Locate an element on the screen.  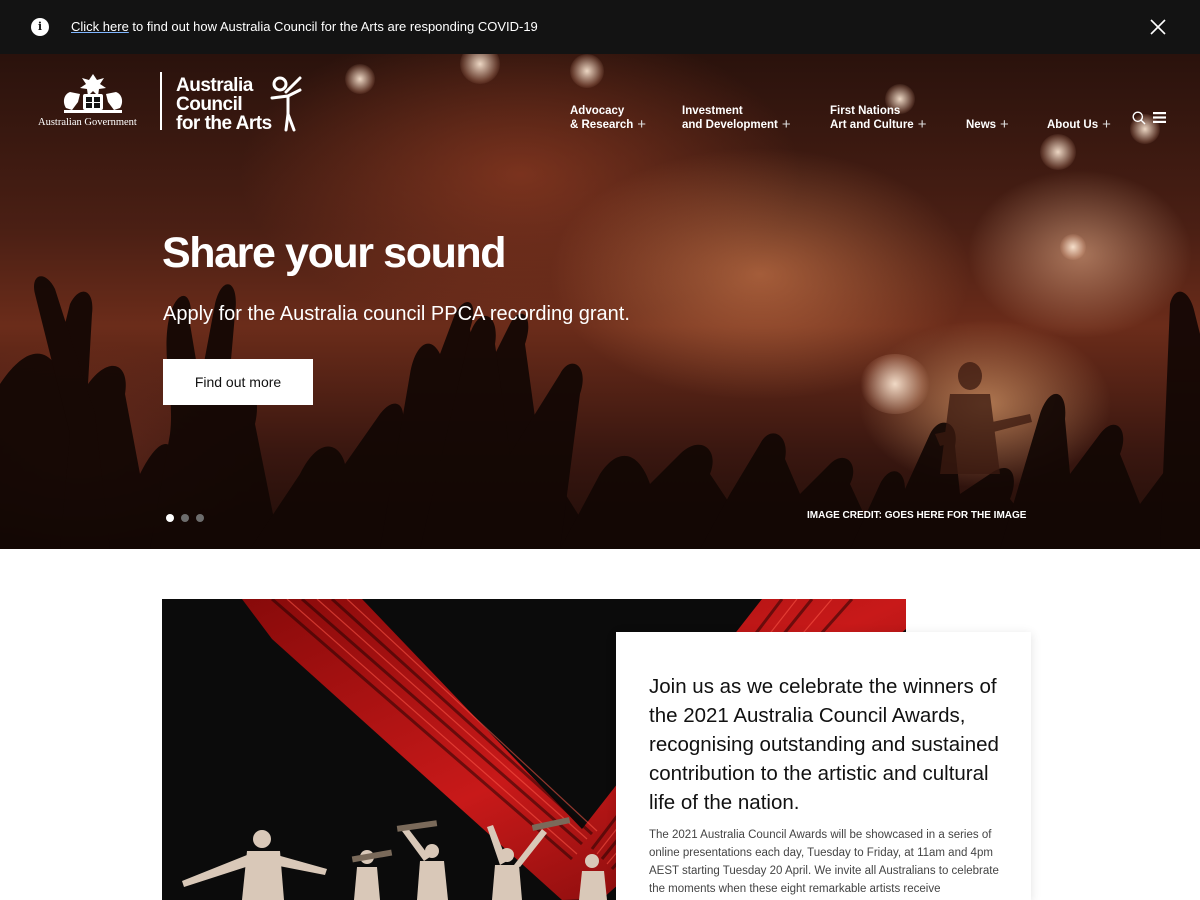
image-credit: IMAGE CREDIT: GOES HERE FOR THE IMAGE is located at coordinates (917, 515).